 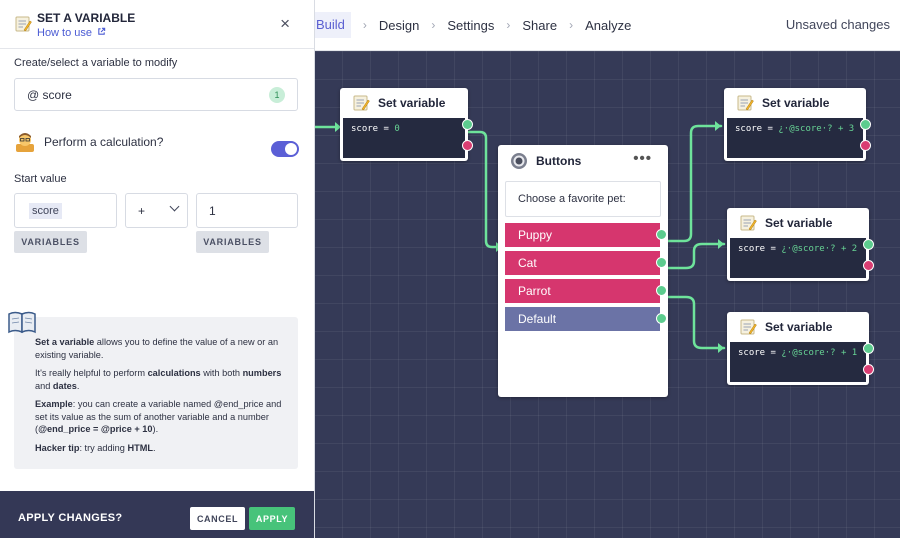 I want to click on panel-header: SET A VARIABLE How to use ×, so click(x=157, y=24).